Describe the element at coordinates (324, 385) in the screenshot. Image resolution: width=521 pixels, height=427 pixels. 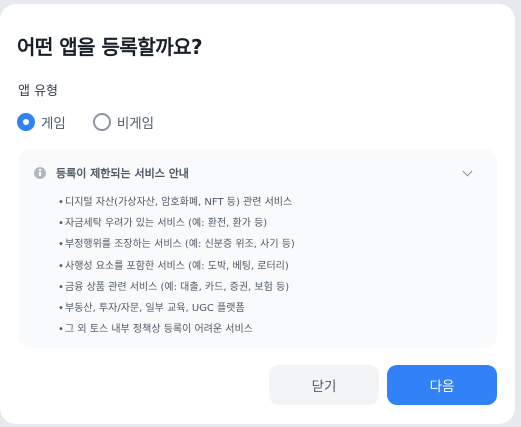
I see `close-button: 닫기` at that location.